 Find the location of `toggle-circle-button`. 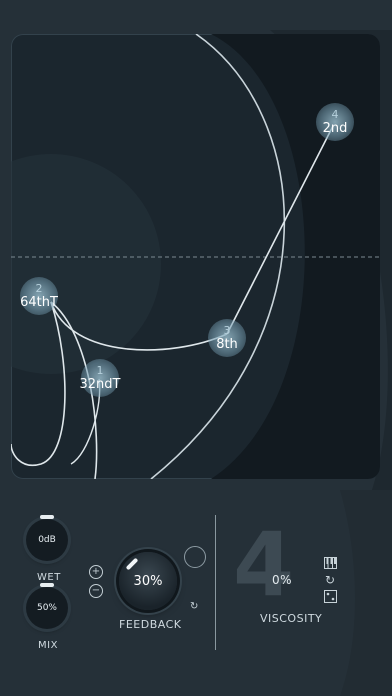

toggle-circle-button is located at coordinates (195, 557).